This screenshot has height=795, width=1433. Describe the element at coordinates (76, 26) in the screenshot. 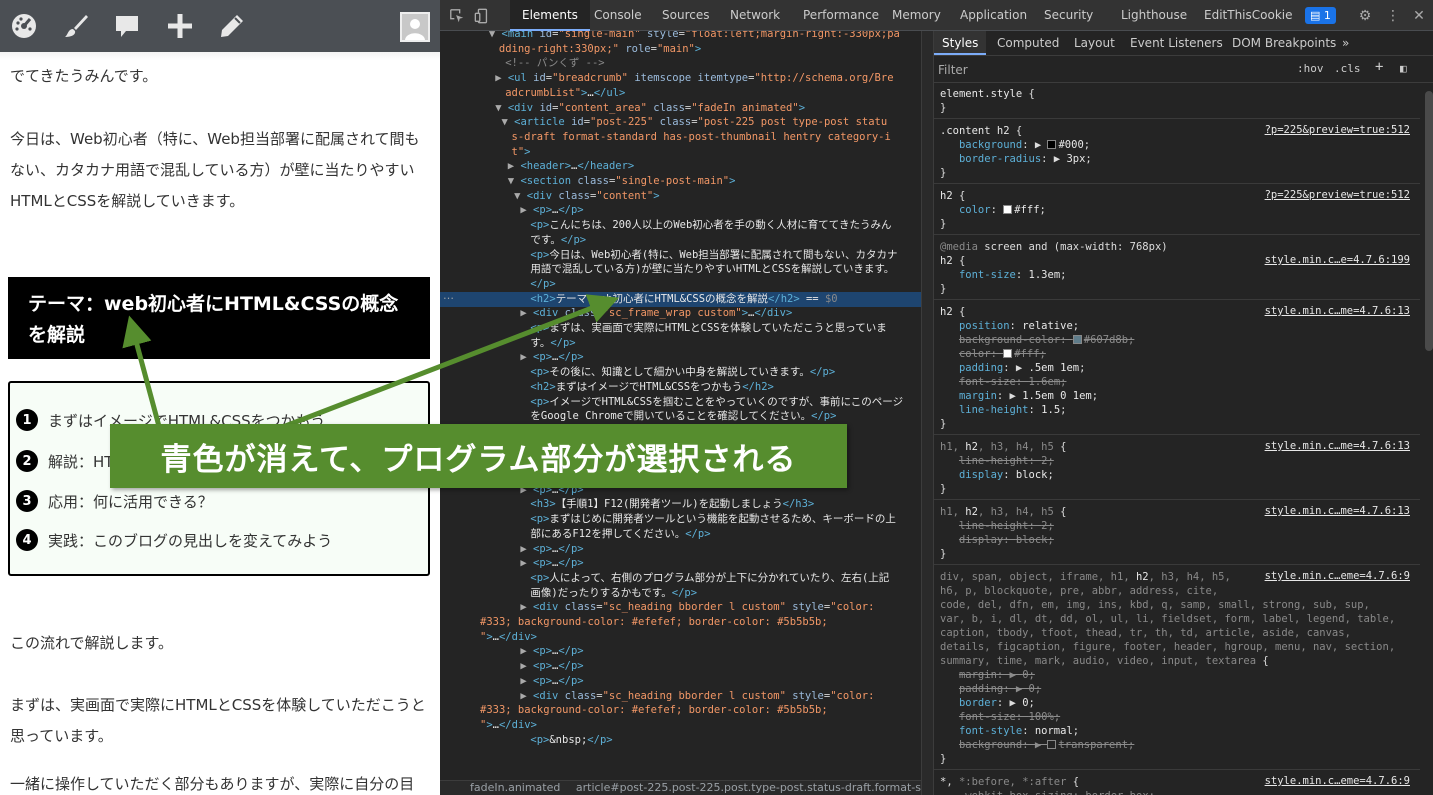

I see `customize-brush-icon` at that location.